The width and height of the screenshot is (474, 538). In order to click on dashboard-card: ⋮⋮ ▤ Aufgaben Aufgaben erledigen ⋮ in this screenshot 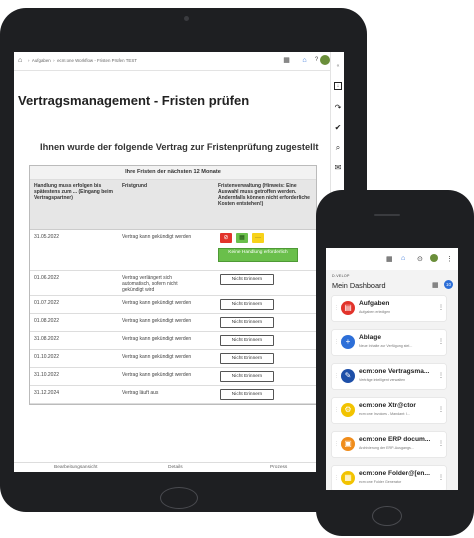, I will do `click(389, 308)`.